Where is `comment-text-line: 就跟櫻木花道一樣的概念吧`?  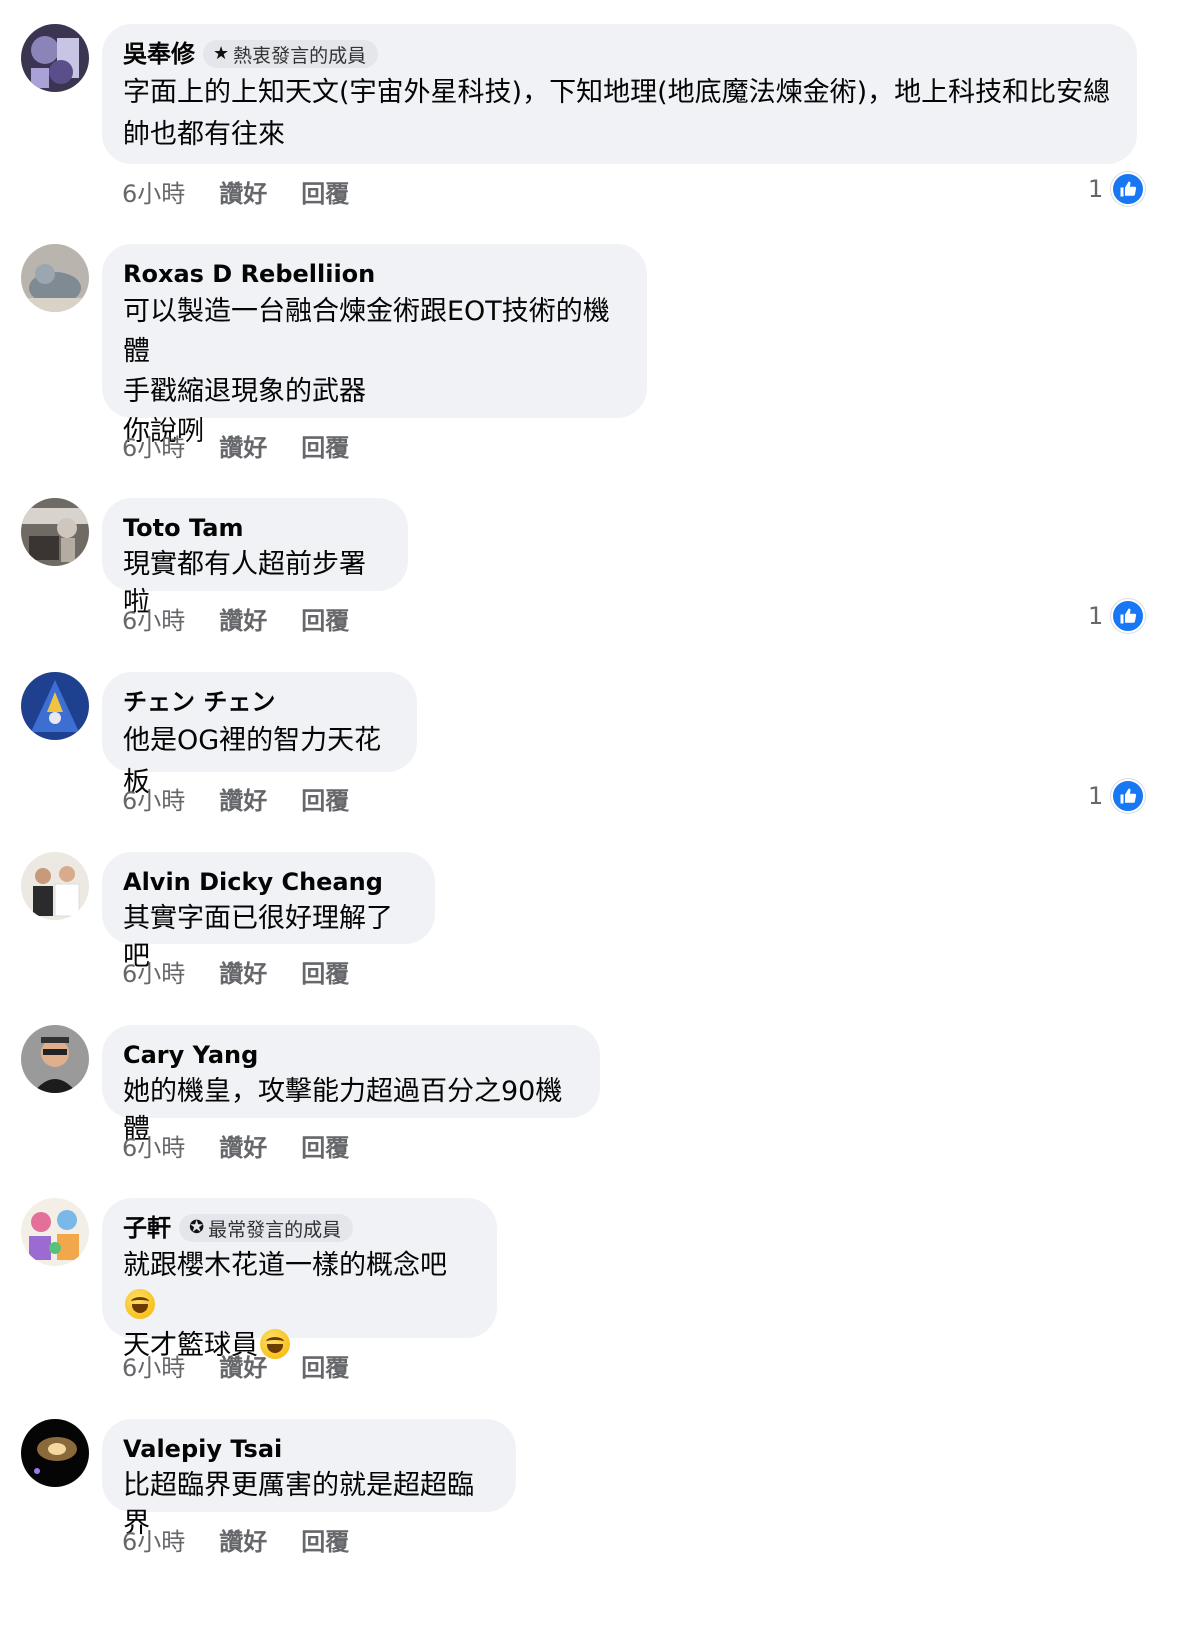
comment-text-line: 就跟櫻木花道一樣的概念吧 is located at coordinates (285, 1265).